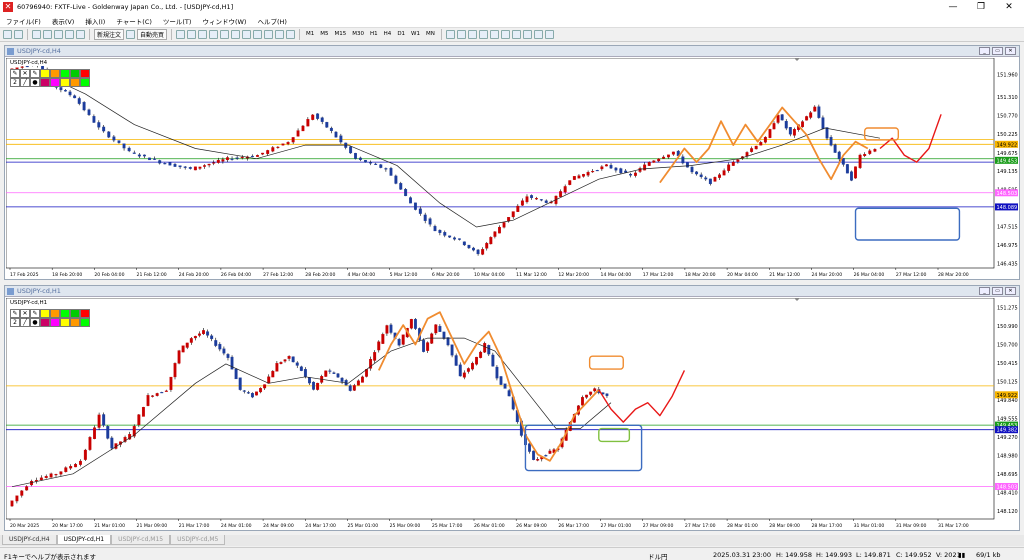  What do you see at coordinates (310, 34) in the screenshot?
I see `timeframe-m1: M1` at bounding box center [310, 34].